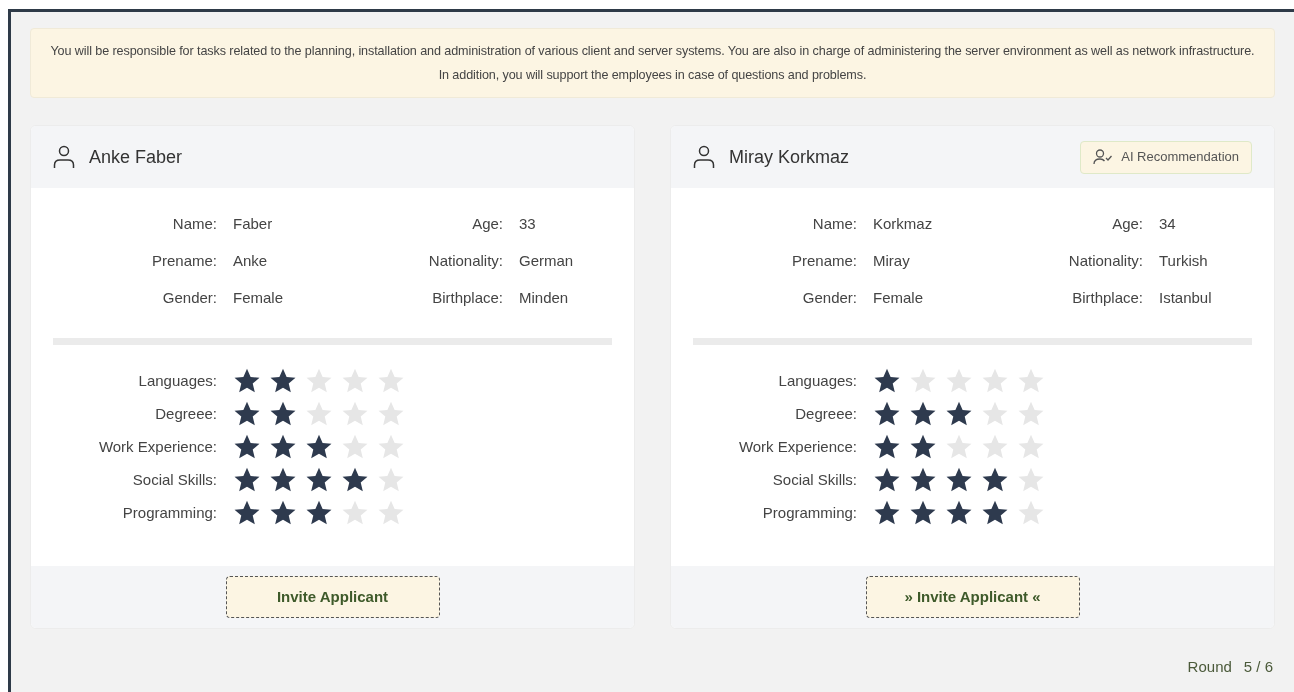 The height and width of the screenshot is (692, 1294). Describe the element at coordinates (528, 224) in the screenshot. I see `field-value: 33` at that location.